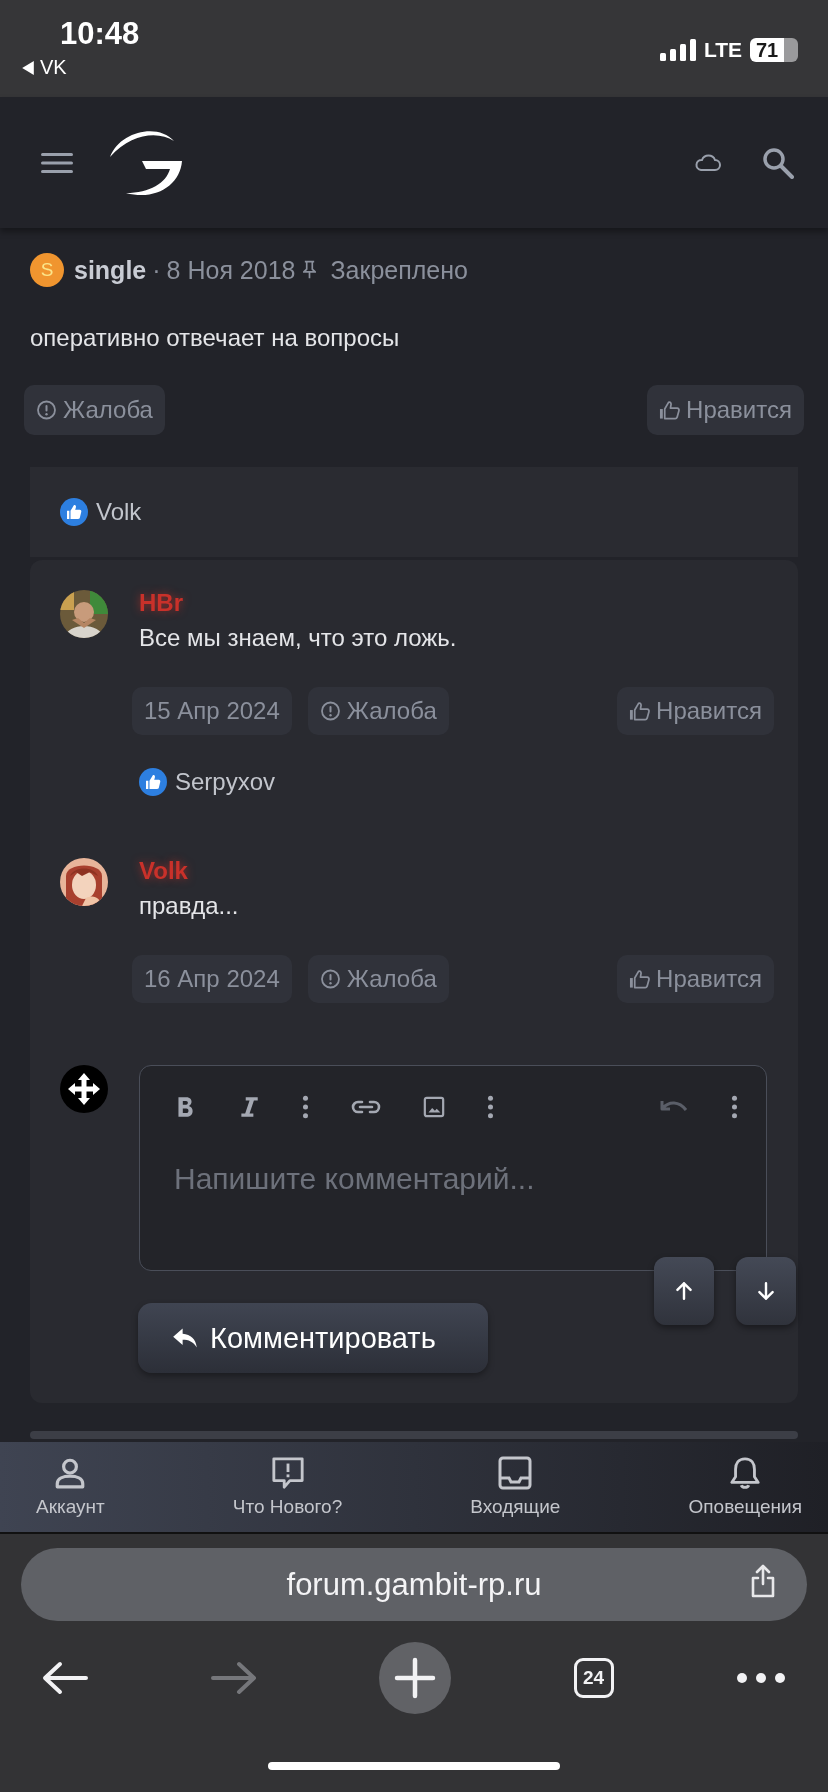 The width and height of the screenshot is (828, 1792). I want to click on post-text: оперативно отвечает на вопросы, so click(215, 337).